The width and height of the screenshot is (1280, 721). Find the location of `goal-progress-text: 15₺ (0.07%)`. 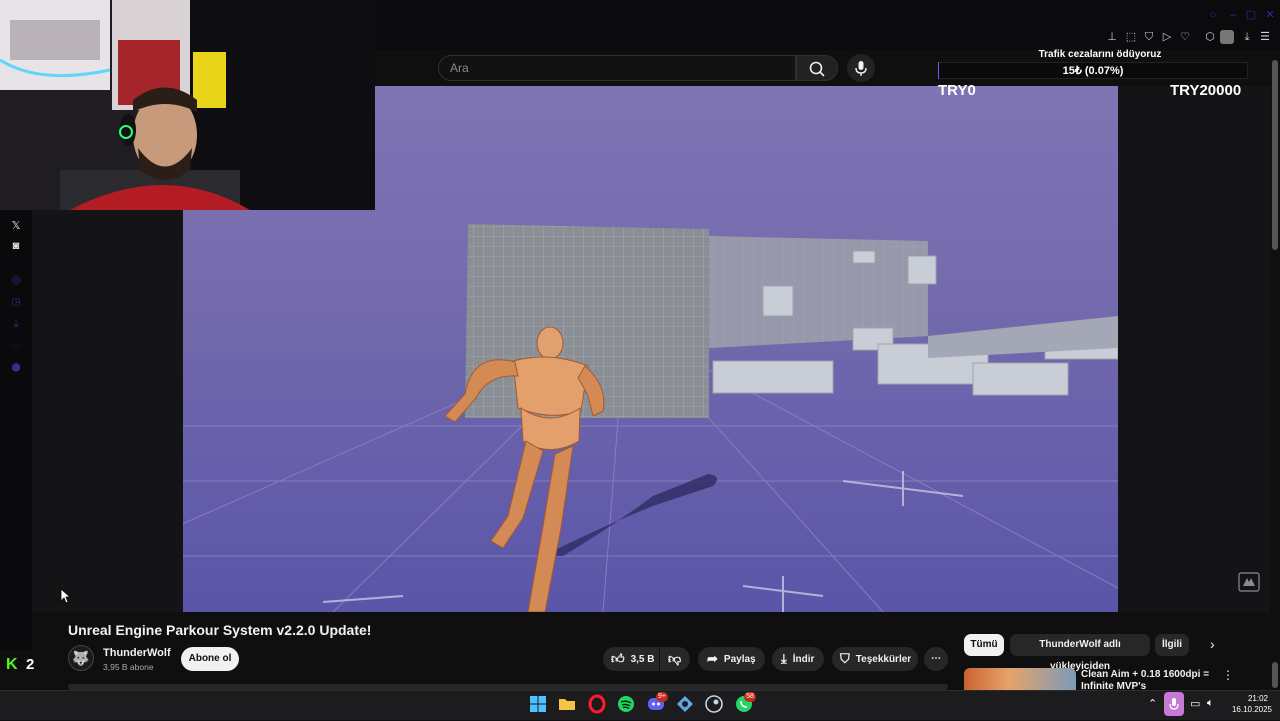

goal-progress-text: 15₺ (0.07%) is located at coordinates (1093, 71).